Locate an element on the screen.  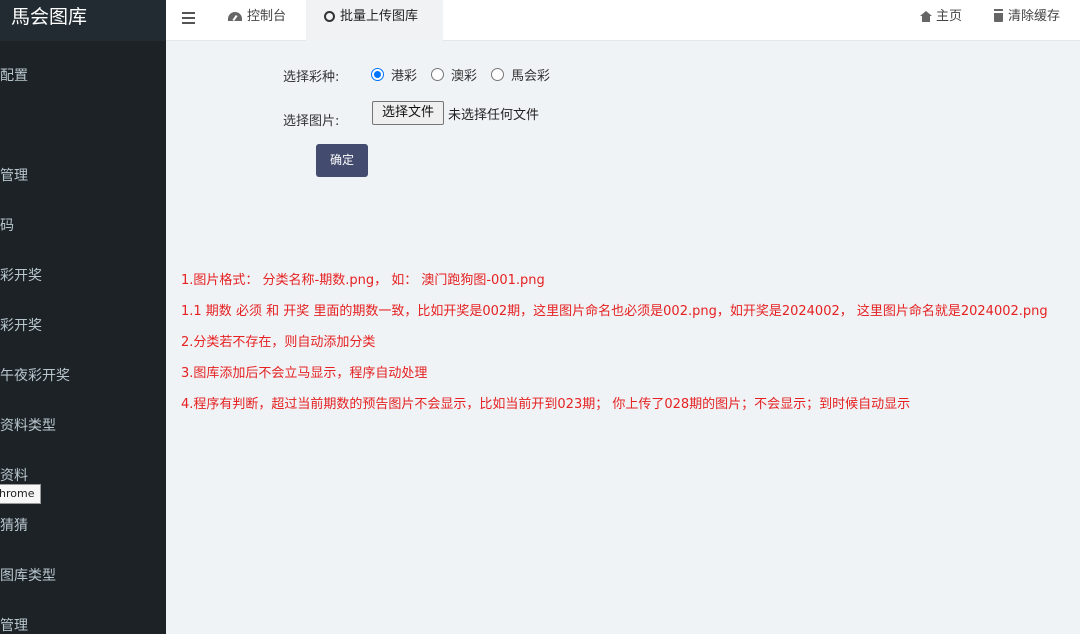
sidebar-item-data-types: 台资料类型 is located at coordinates (83, 426).